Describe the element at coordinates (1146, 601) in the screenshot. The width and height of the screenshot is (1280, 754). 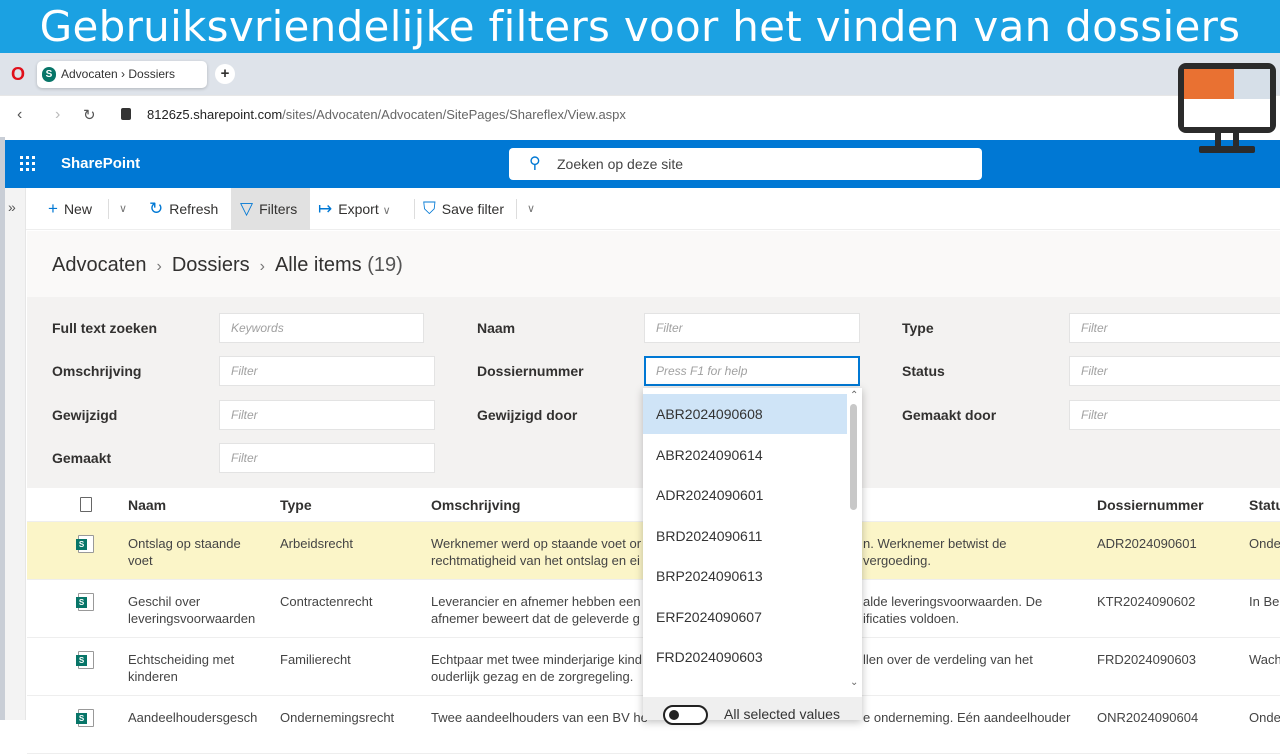
I see `cell-dossiernummer: KTR2024090602` at that location.